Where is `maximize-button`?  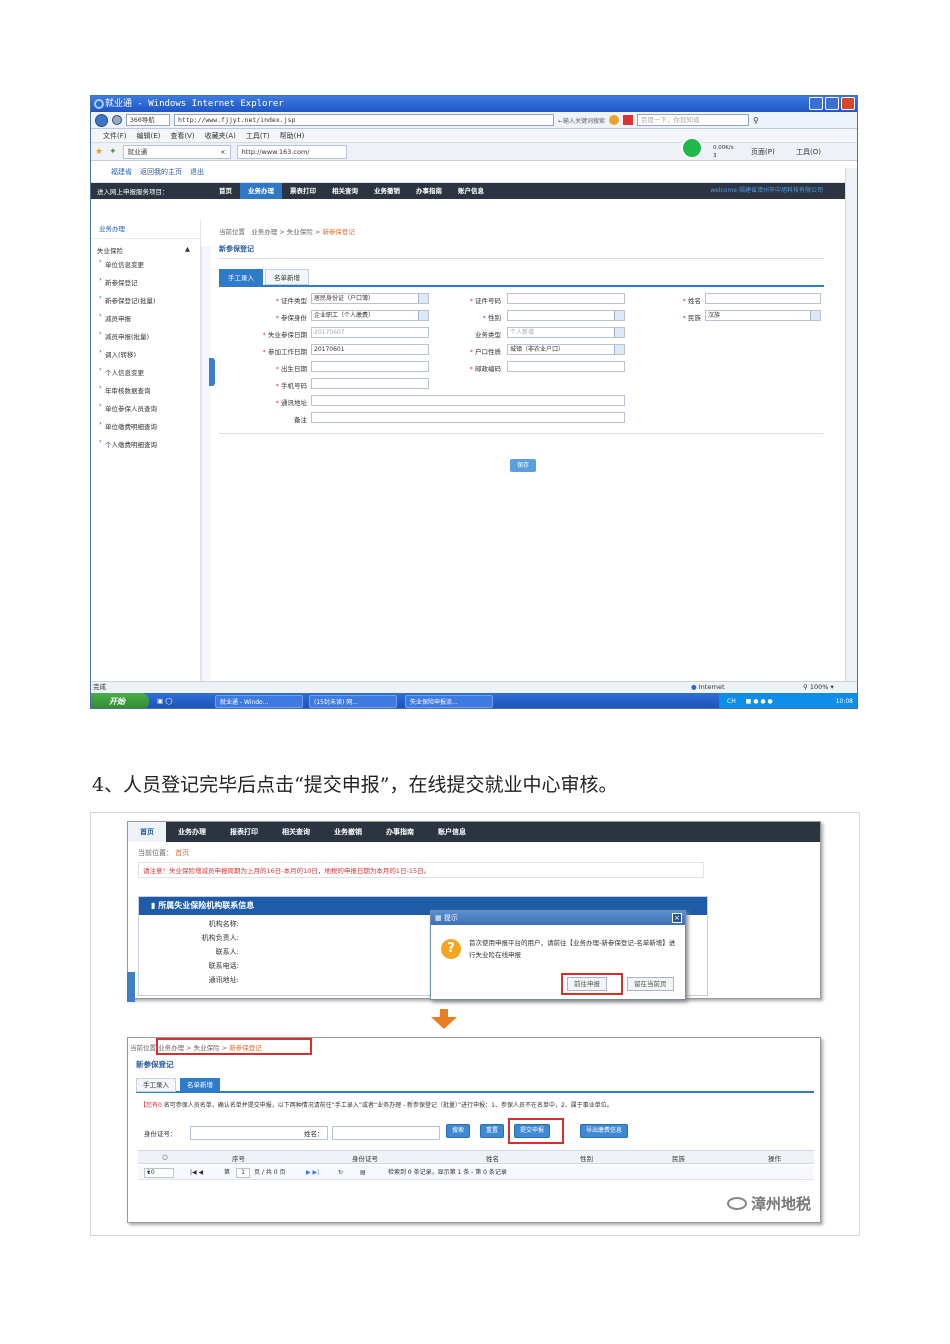 maximize-button is located at coordinates (832, 103).